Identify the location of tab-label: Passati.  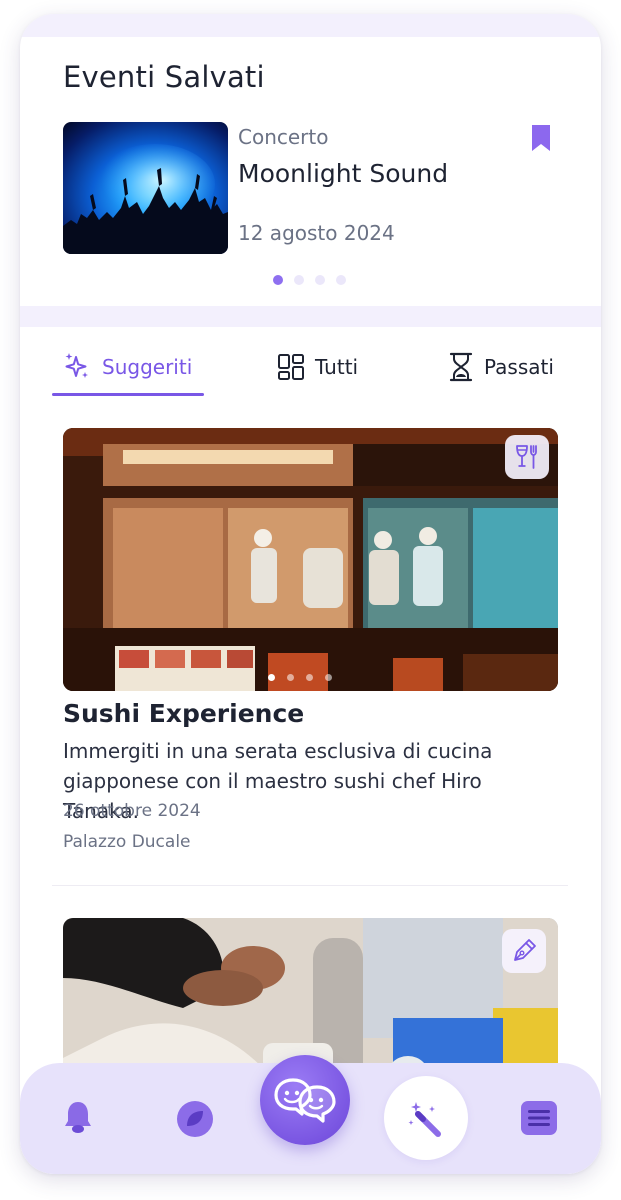
(519, 367).